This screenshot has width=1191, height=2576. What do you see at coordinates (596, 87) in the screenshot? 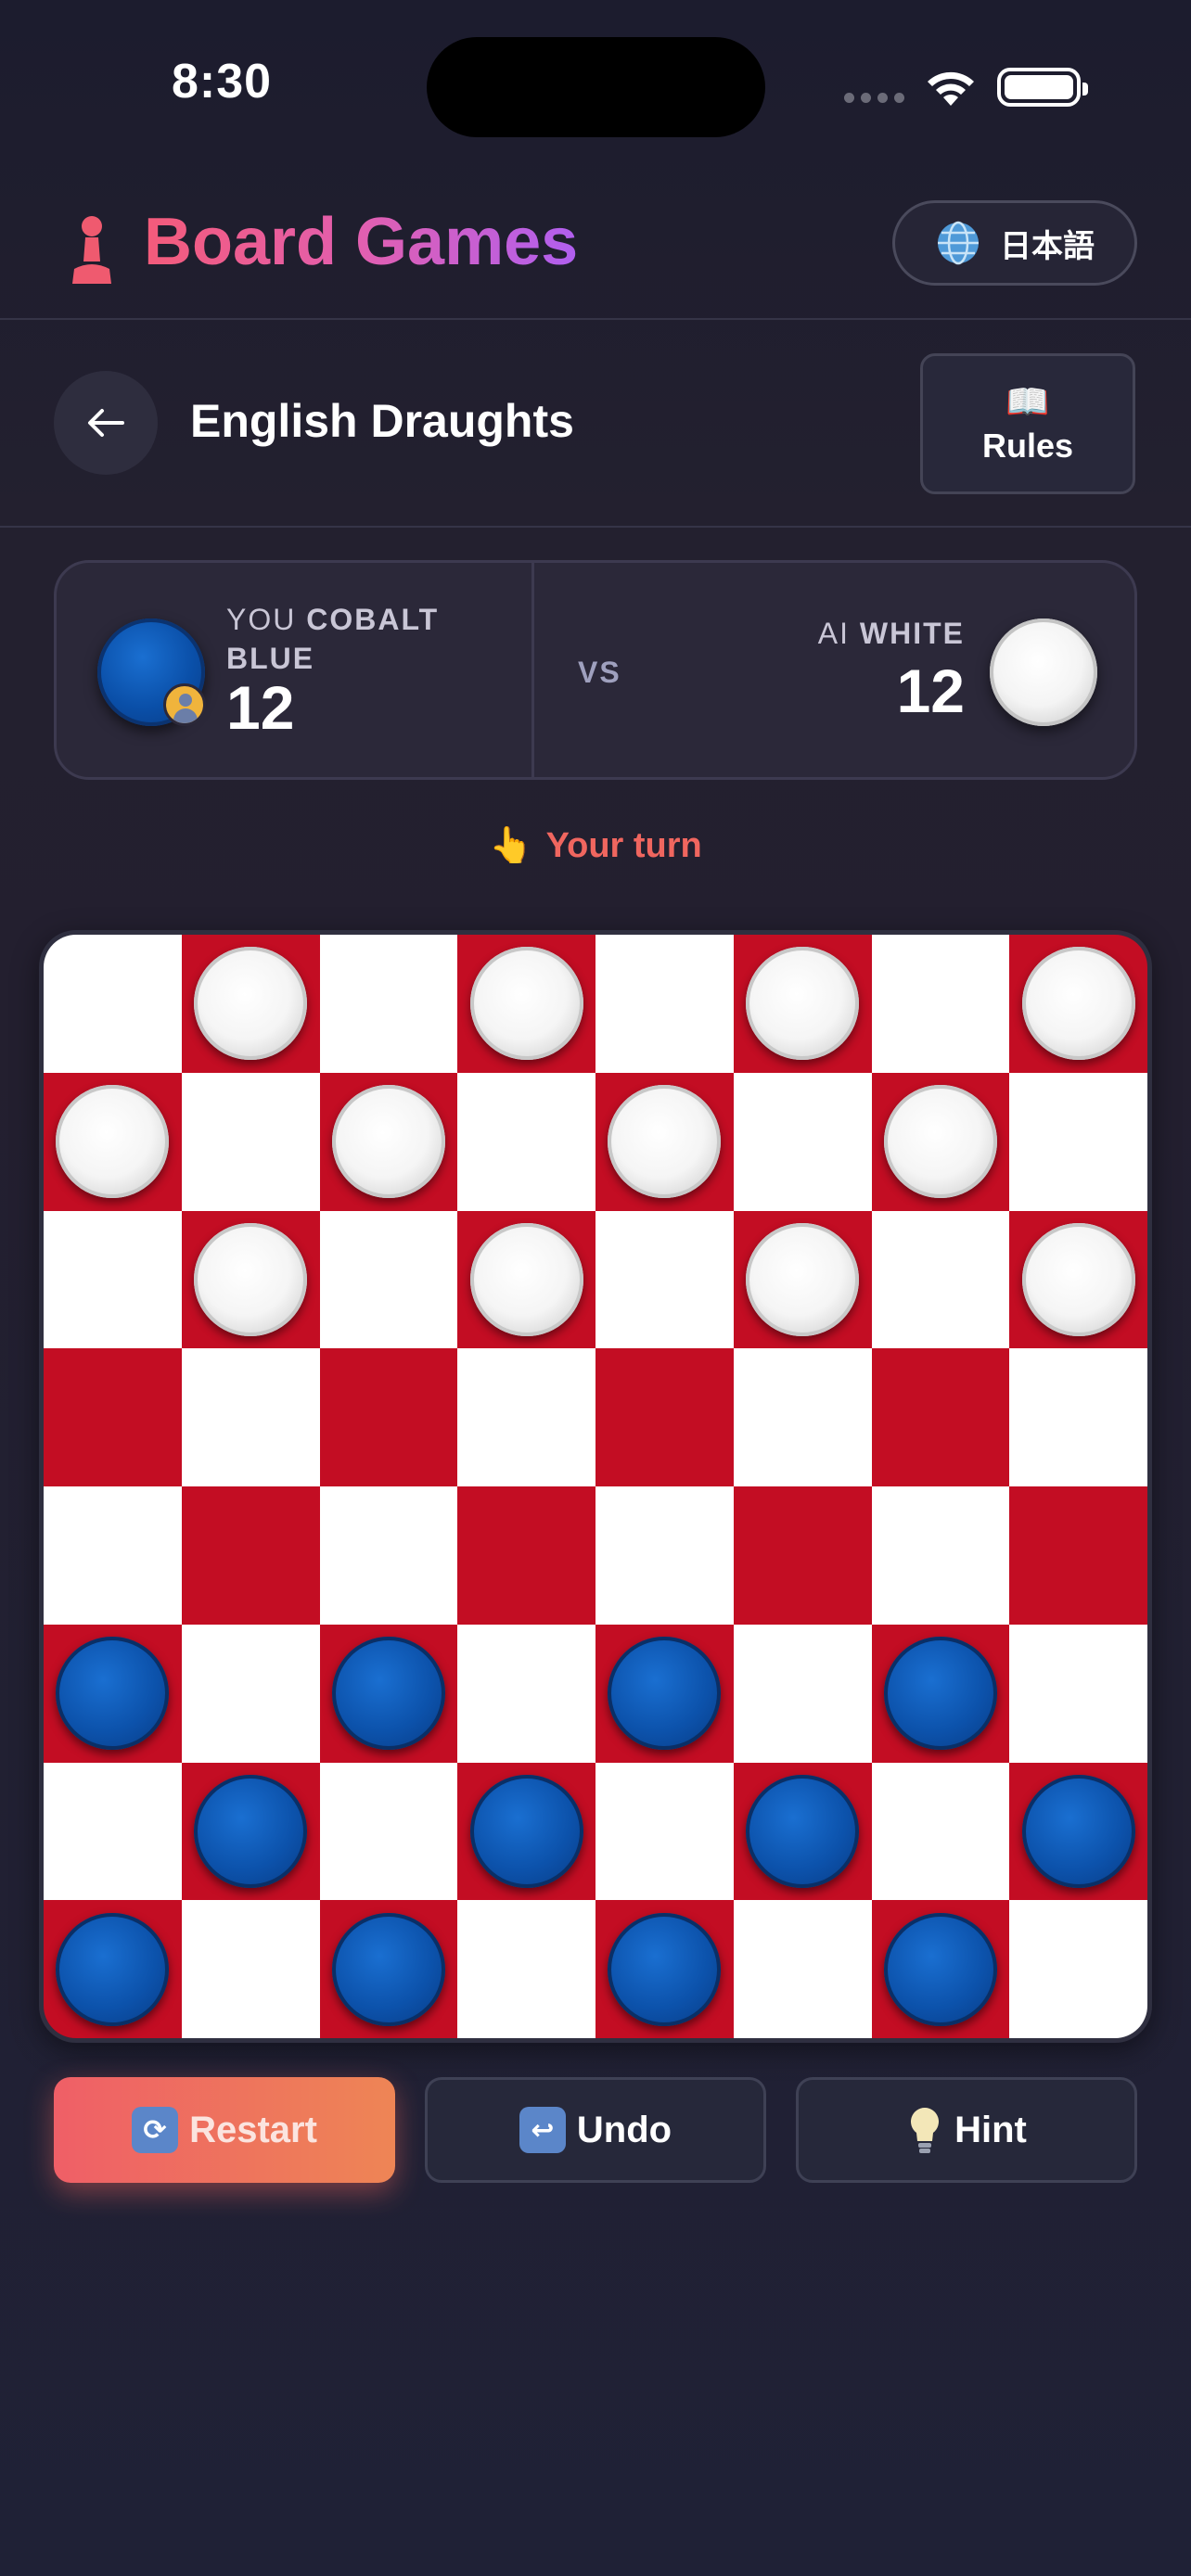
I see `dynamic-island` at bounding box center [596, 87].